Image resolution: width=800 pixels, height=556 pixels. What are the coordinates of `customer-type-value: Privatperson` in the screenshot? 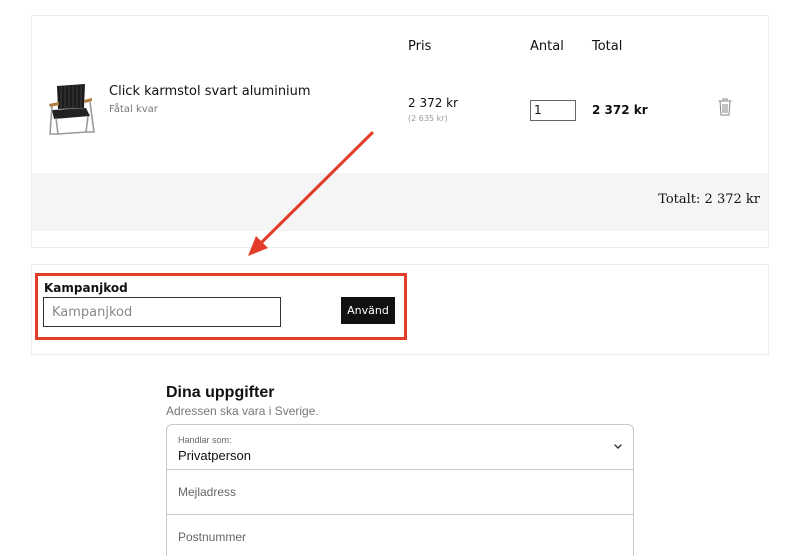 It's located at (214, 455).